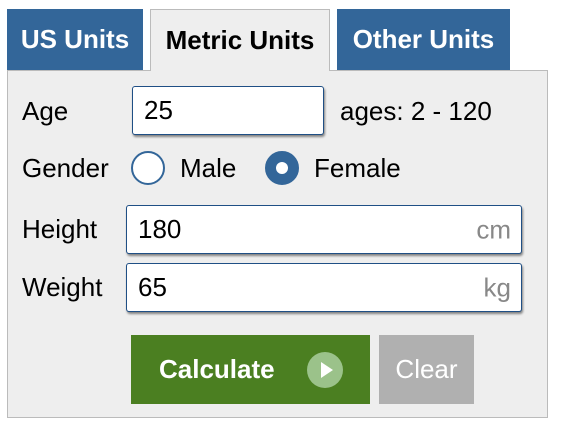 Image resolution: width=561 pixels, height=438 pixels. Describe the element at coordinates (228, 110) in the screenshot. I see `age-input: 25` at that location.